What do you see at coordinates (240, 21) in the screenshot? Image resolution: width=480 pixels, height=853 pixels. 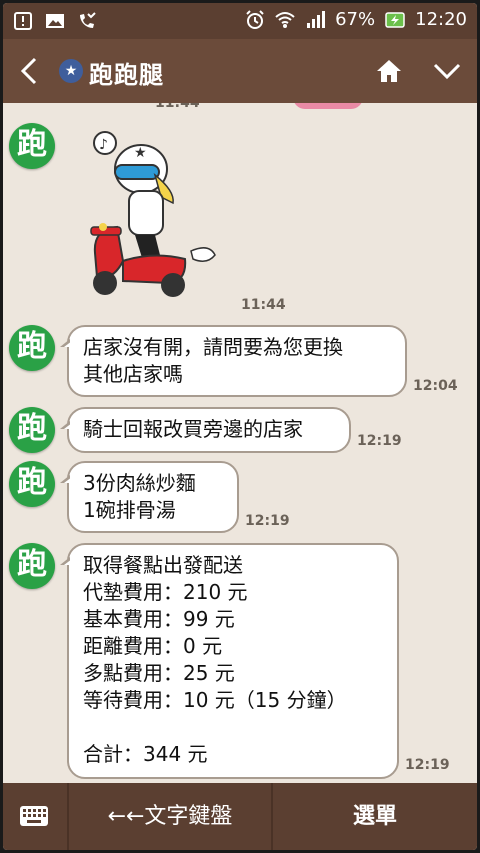 I see `status-bar: 67% 12:20` at bounding box center [240, 21].